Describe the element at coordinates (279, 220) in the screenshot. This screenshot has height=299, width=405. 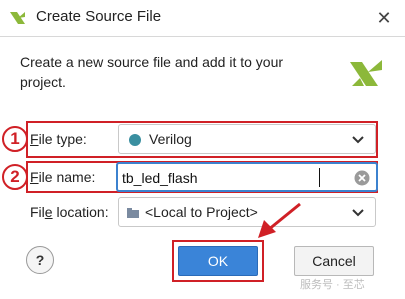
I see `annotation-arrow-icon` at that location.